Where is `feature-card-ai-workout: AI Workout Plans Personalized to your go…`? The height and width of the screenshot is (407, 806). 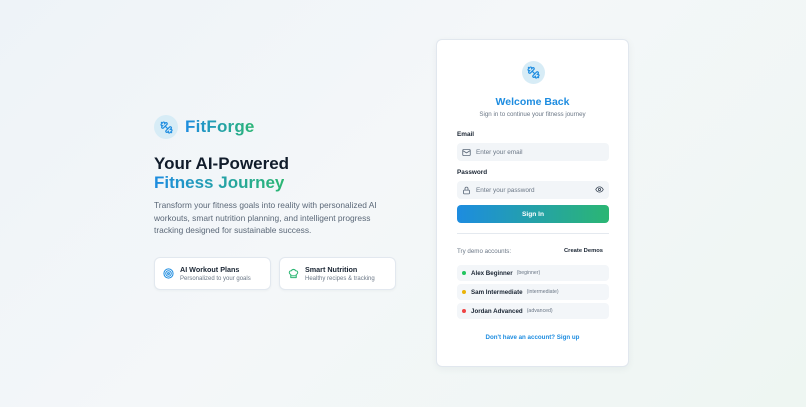
feature-card-ai-workout: AI Workout Plans Personalized to your go… is located at coordinates (212, 273).